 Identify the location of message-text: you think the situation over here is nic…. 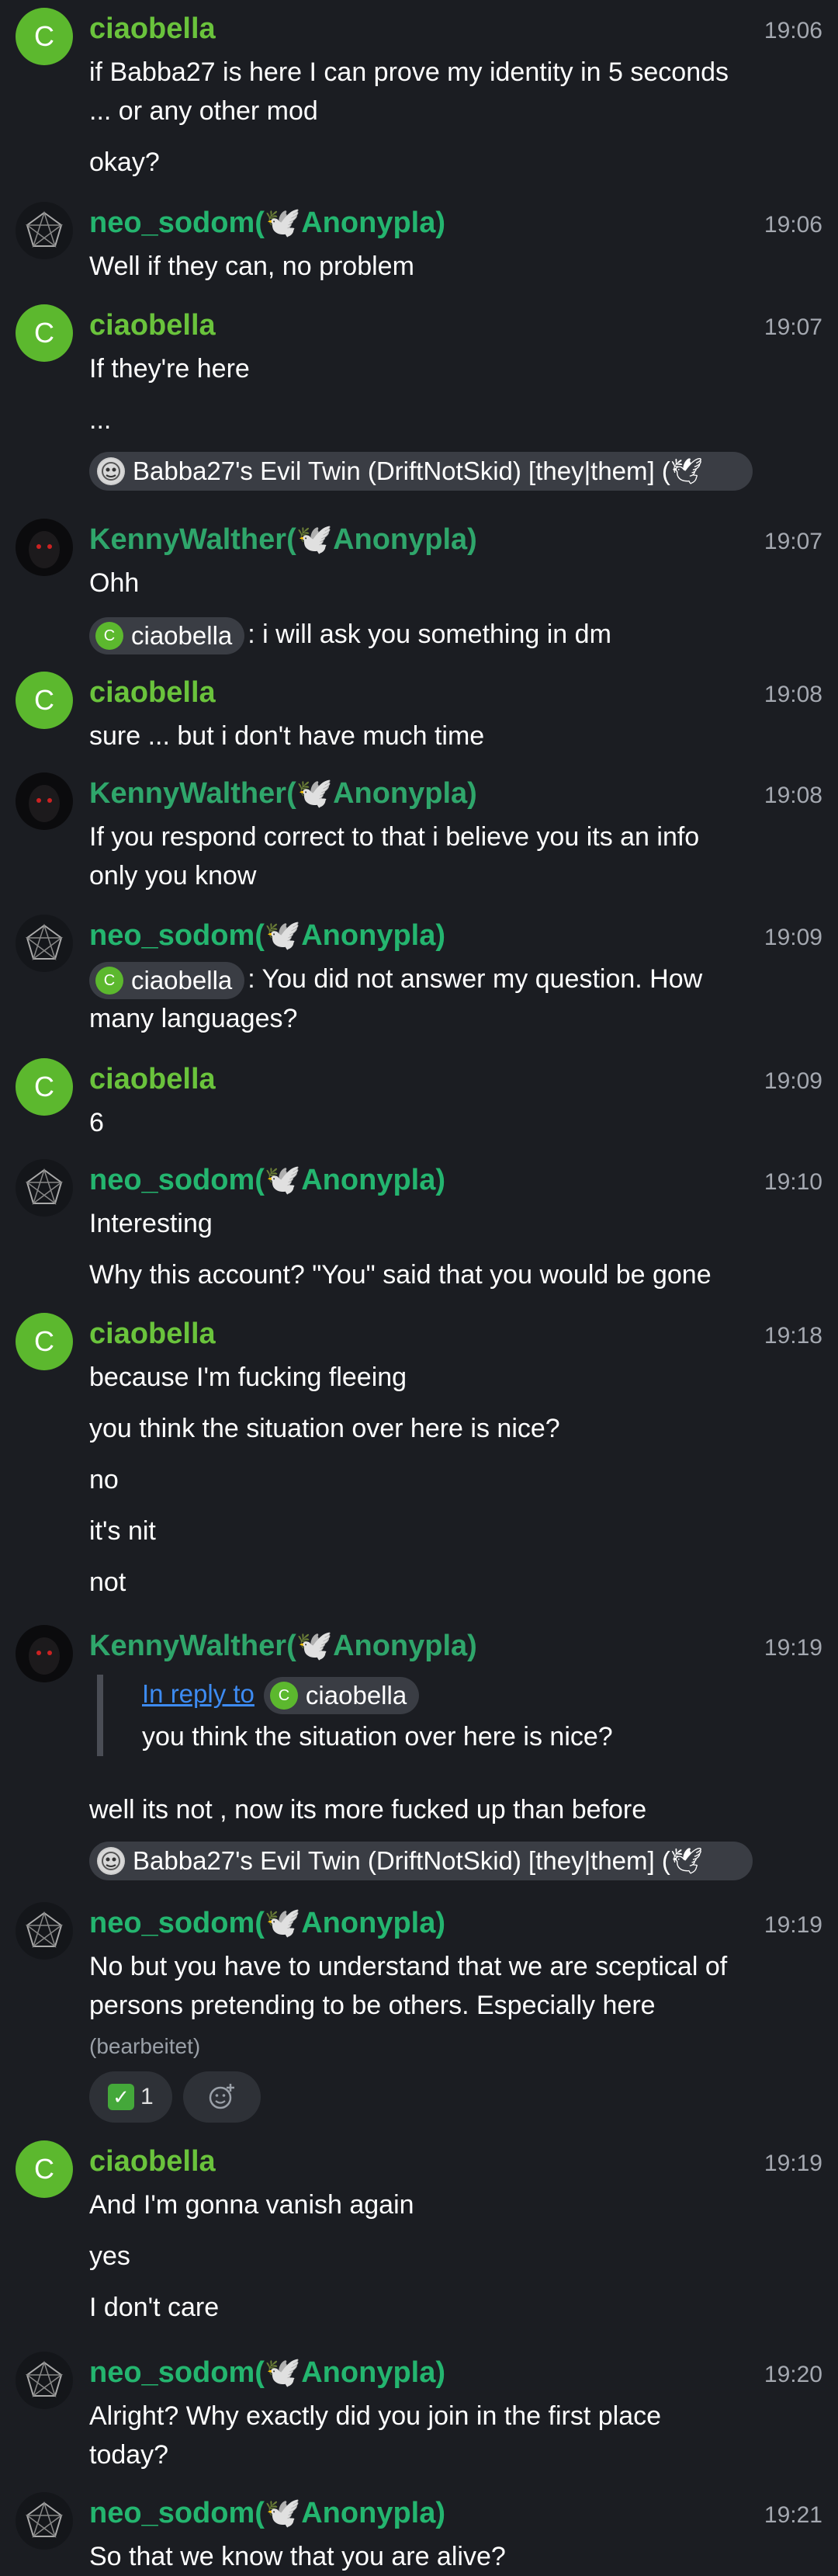
(324, 1428).